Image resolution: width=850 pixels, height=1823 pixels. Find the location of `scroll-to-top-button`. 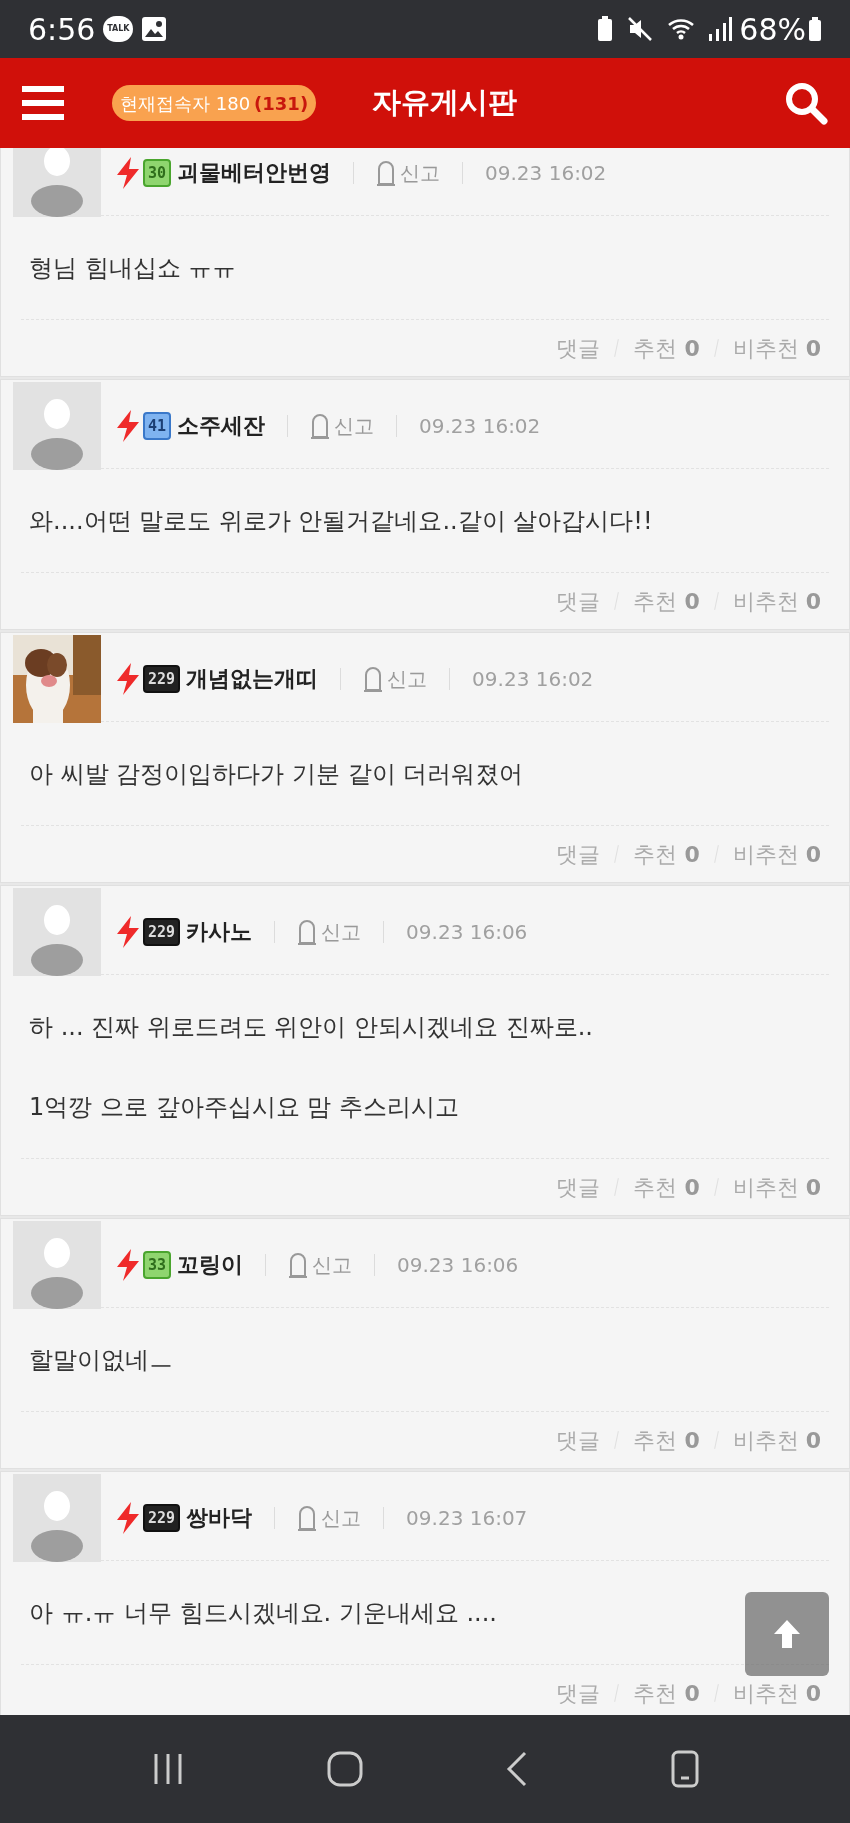

scroll-to-top-button is located at coordinates (787, 1634).